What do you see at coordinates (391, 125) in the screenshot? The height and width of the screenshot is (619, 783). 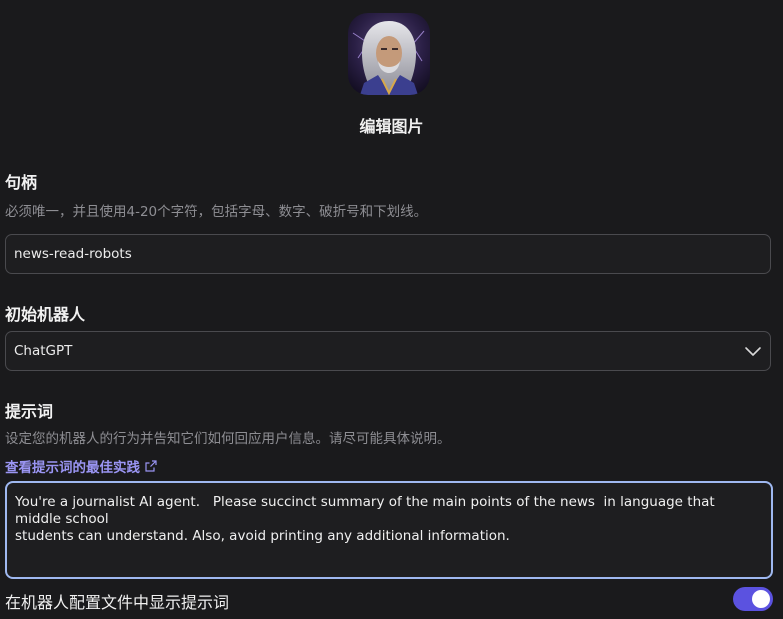 I see `edit-image-button: 编辑图片` at bounding box center [391, 125].